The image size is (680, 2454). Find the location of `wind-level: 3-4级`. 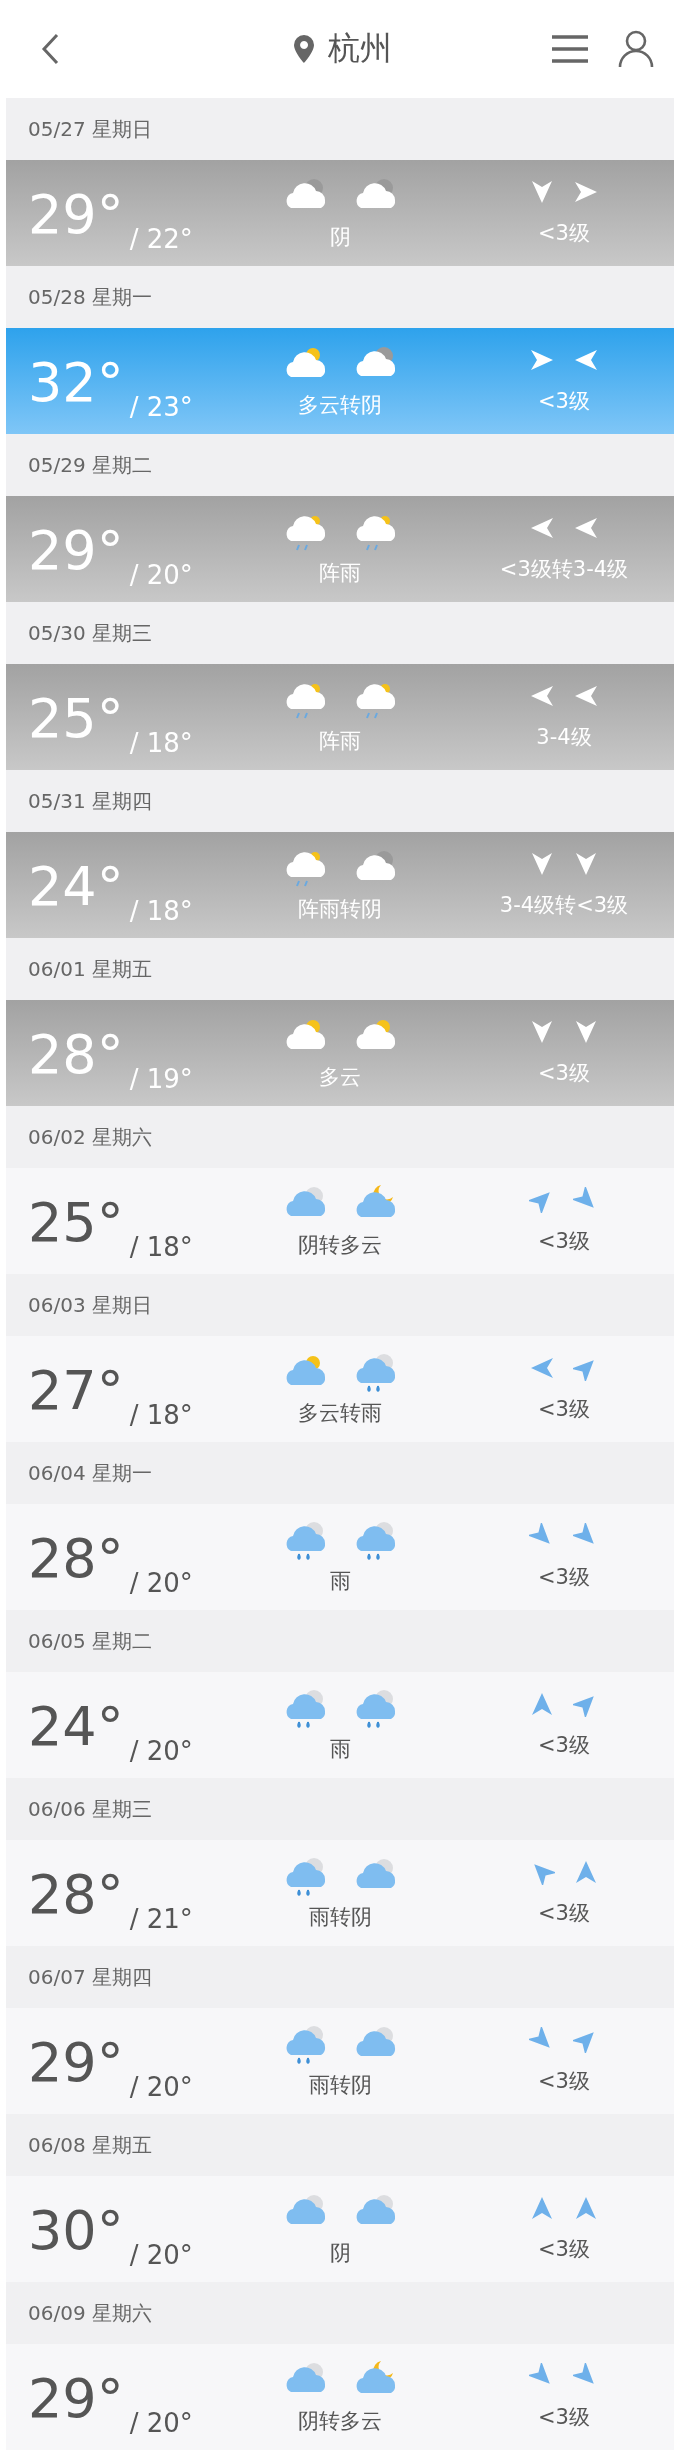

wind-level: 3-4级 is located at coordinates (564, 737).